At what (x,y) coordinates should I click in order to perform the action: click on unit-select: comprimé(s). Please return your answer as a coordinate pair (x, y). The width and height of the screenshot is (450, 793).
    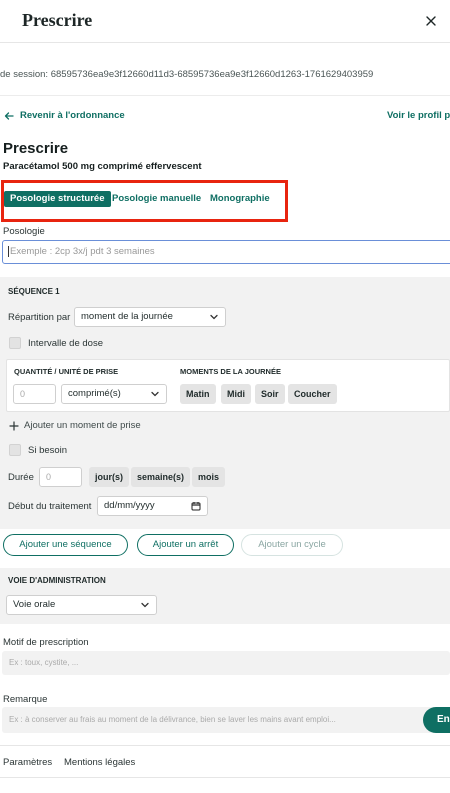
    Looking at the image, I should click on (114, 394).